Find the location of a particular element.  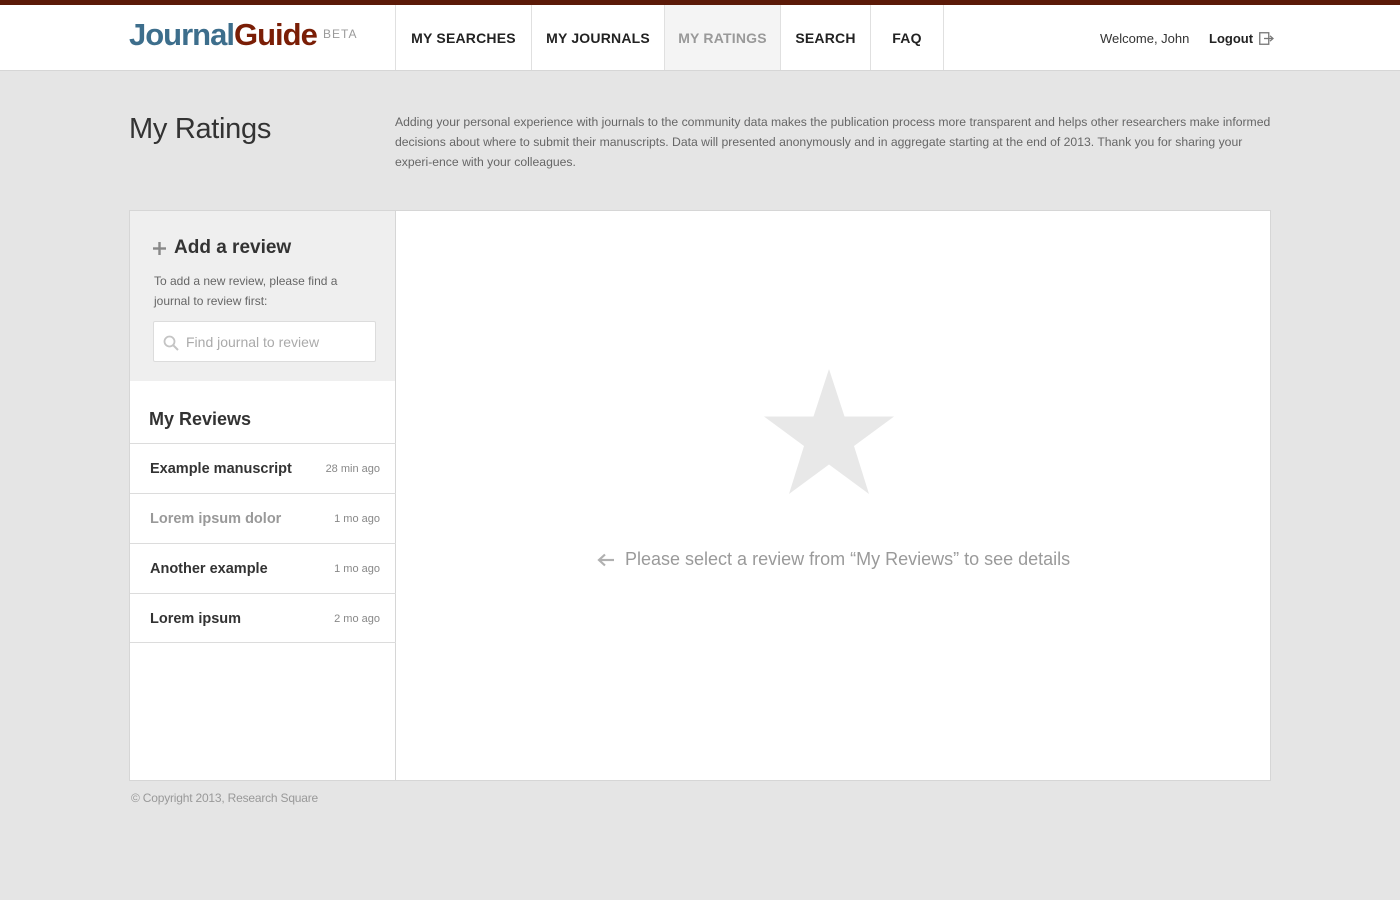

review-item: Lorem ipsum dolor 1 mo ago is located at coordinates (263, 518).